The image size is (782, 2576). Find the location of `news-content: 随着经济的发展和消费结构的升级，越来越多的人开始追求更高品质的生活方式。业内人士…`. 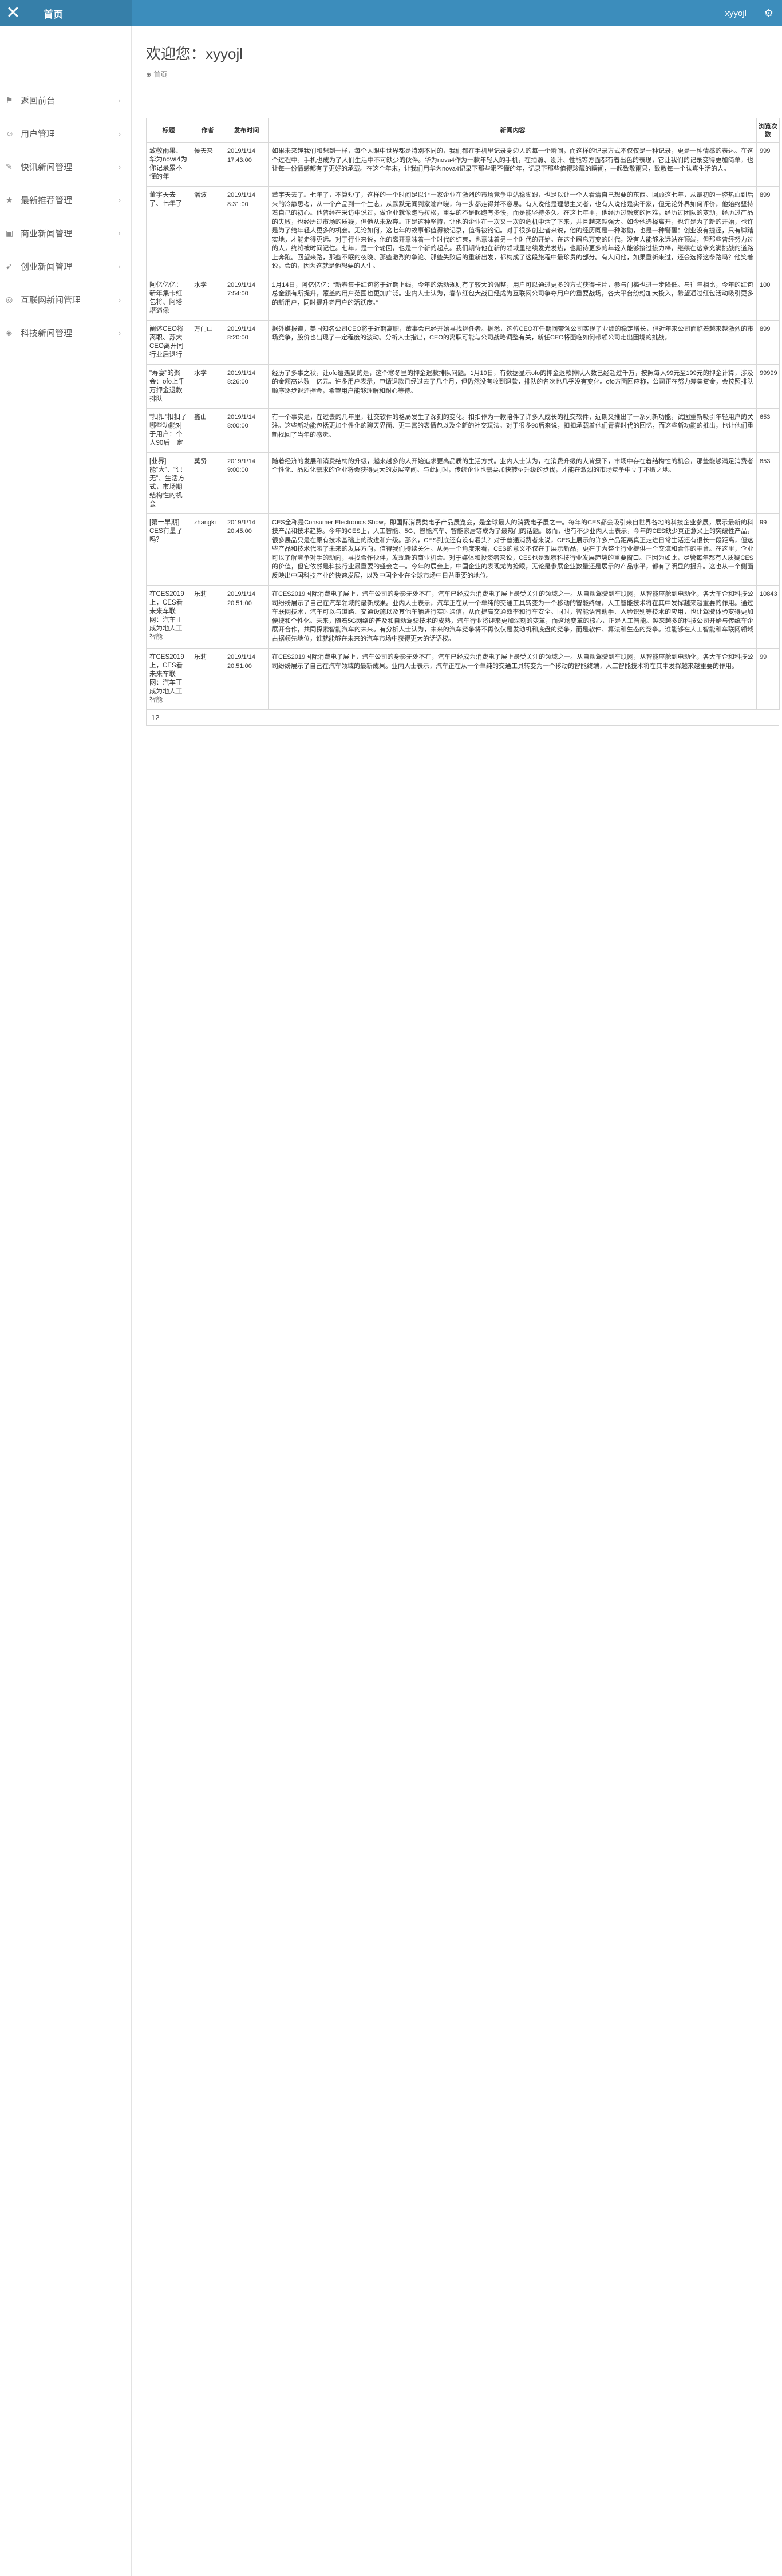

news-content: 随着经济的发展和消费结构的升级，越来越多的人开始追求更高品质的生活方式。业内人士… is located at coordinates (512, 483).